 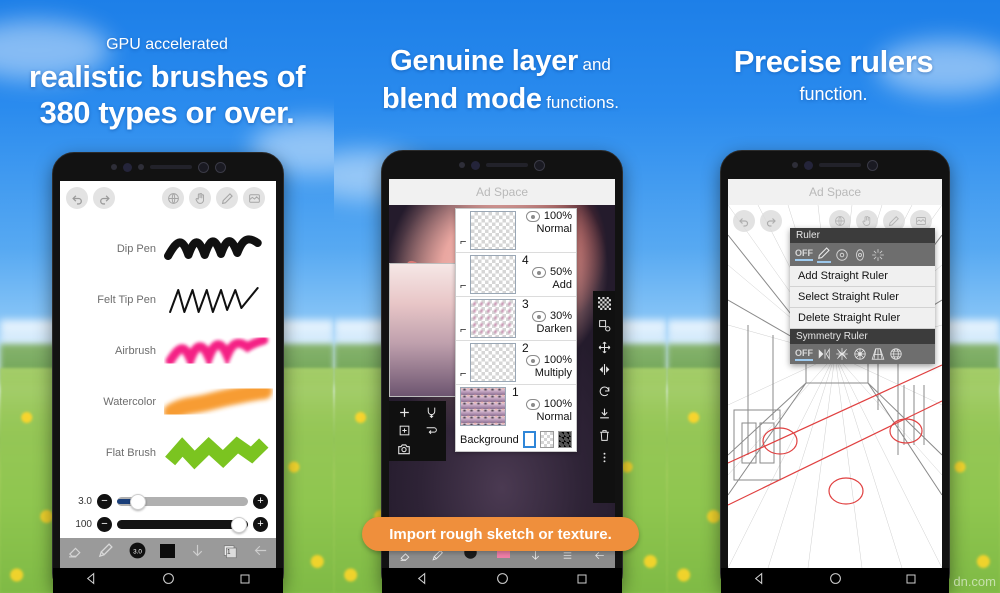 I want to click on background-swatch-dark, so click(x=565, y=439).